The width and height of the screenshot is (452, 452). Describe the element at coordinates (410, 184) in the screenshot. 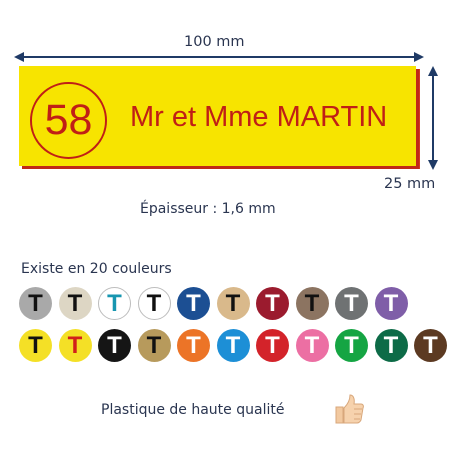

I see `height-label: 25 mm` at that location.